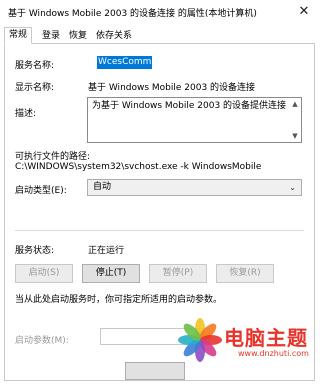  Describe the element at coordinates (78, 36) in the screenshot. I see `tab-recovery: 恢复` at that location.